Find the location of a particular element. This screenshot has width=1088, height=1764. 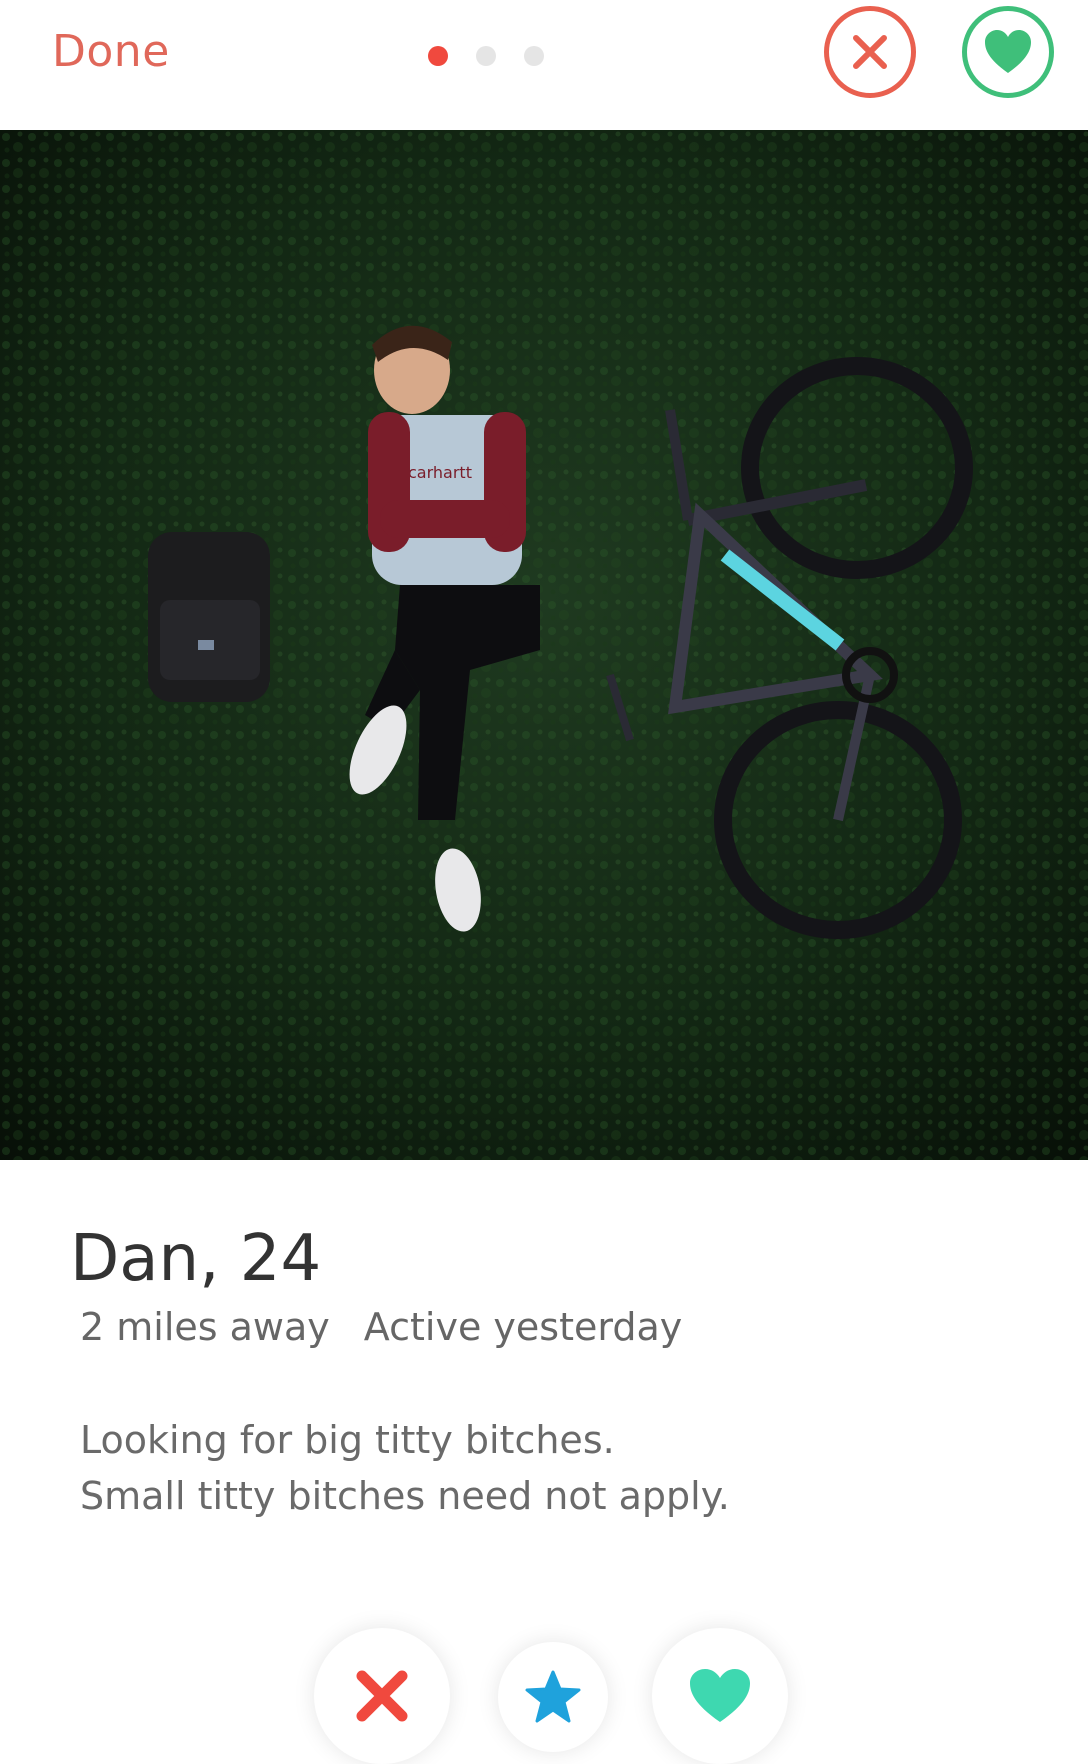

like-button-bottom is located at coordinates (720, 1696).